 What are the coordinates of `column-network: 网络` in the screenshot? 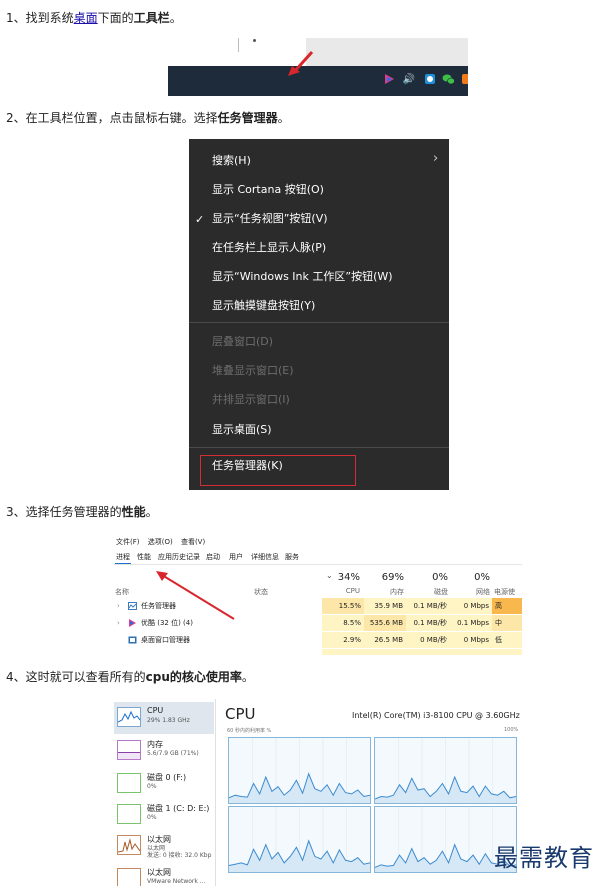 It's located at (470, 592).